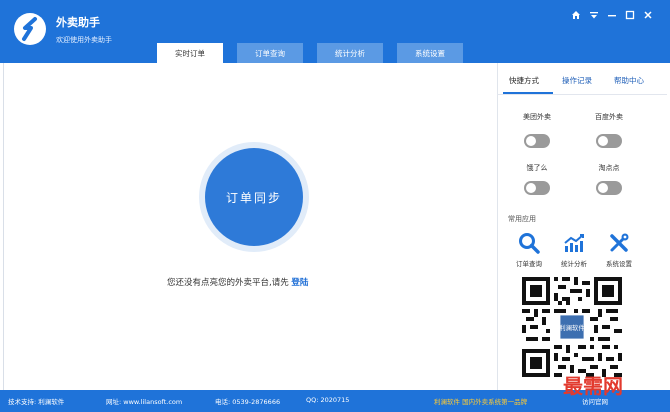  I want to click on app-subtitle: 欢迎使用外卖助手, so click(84, 40).